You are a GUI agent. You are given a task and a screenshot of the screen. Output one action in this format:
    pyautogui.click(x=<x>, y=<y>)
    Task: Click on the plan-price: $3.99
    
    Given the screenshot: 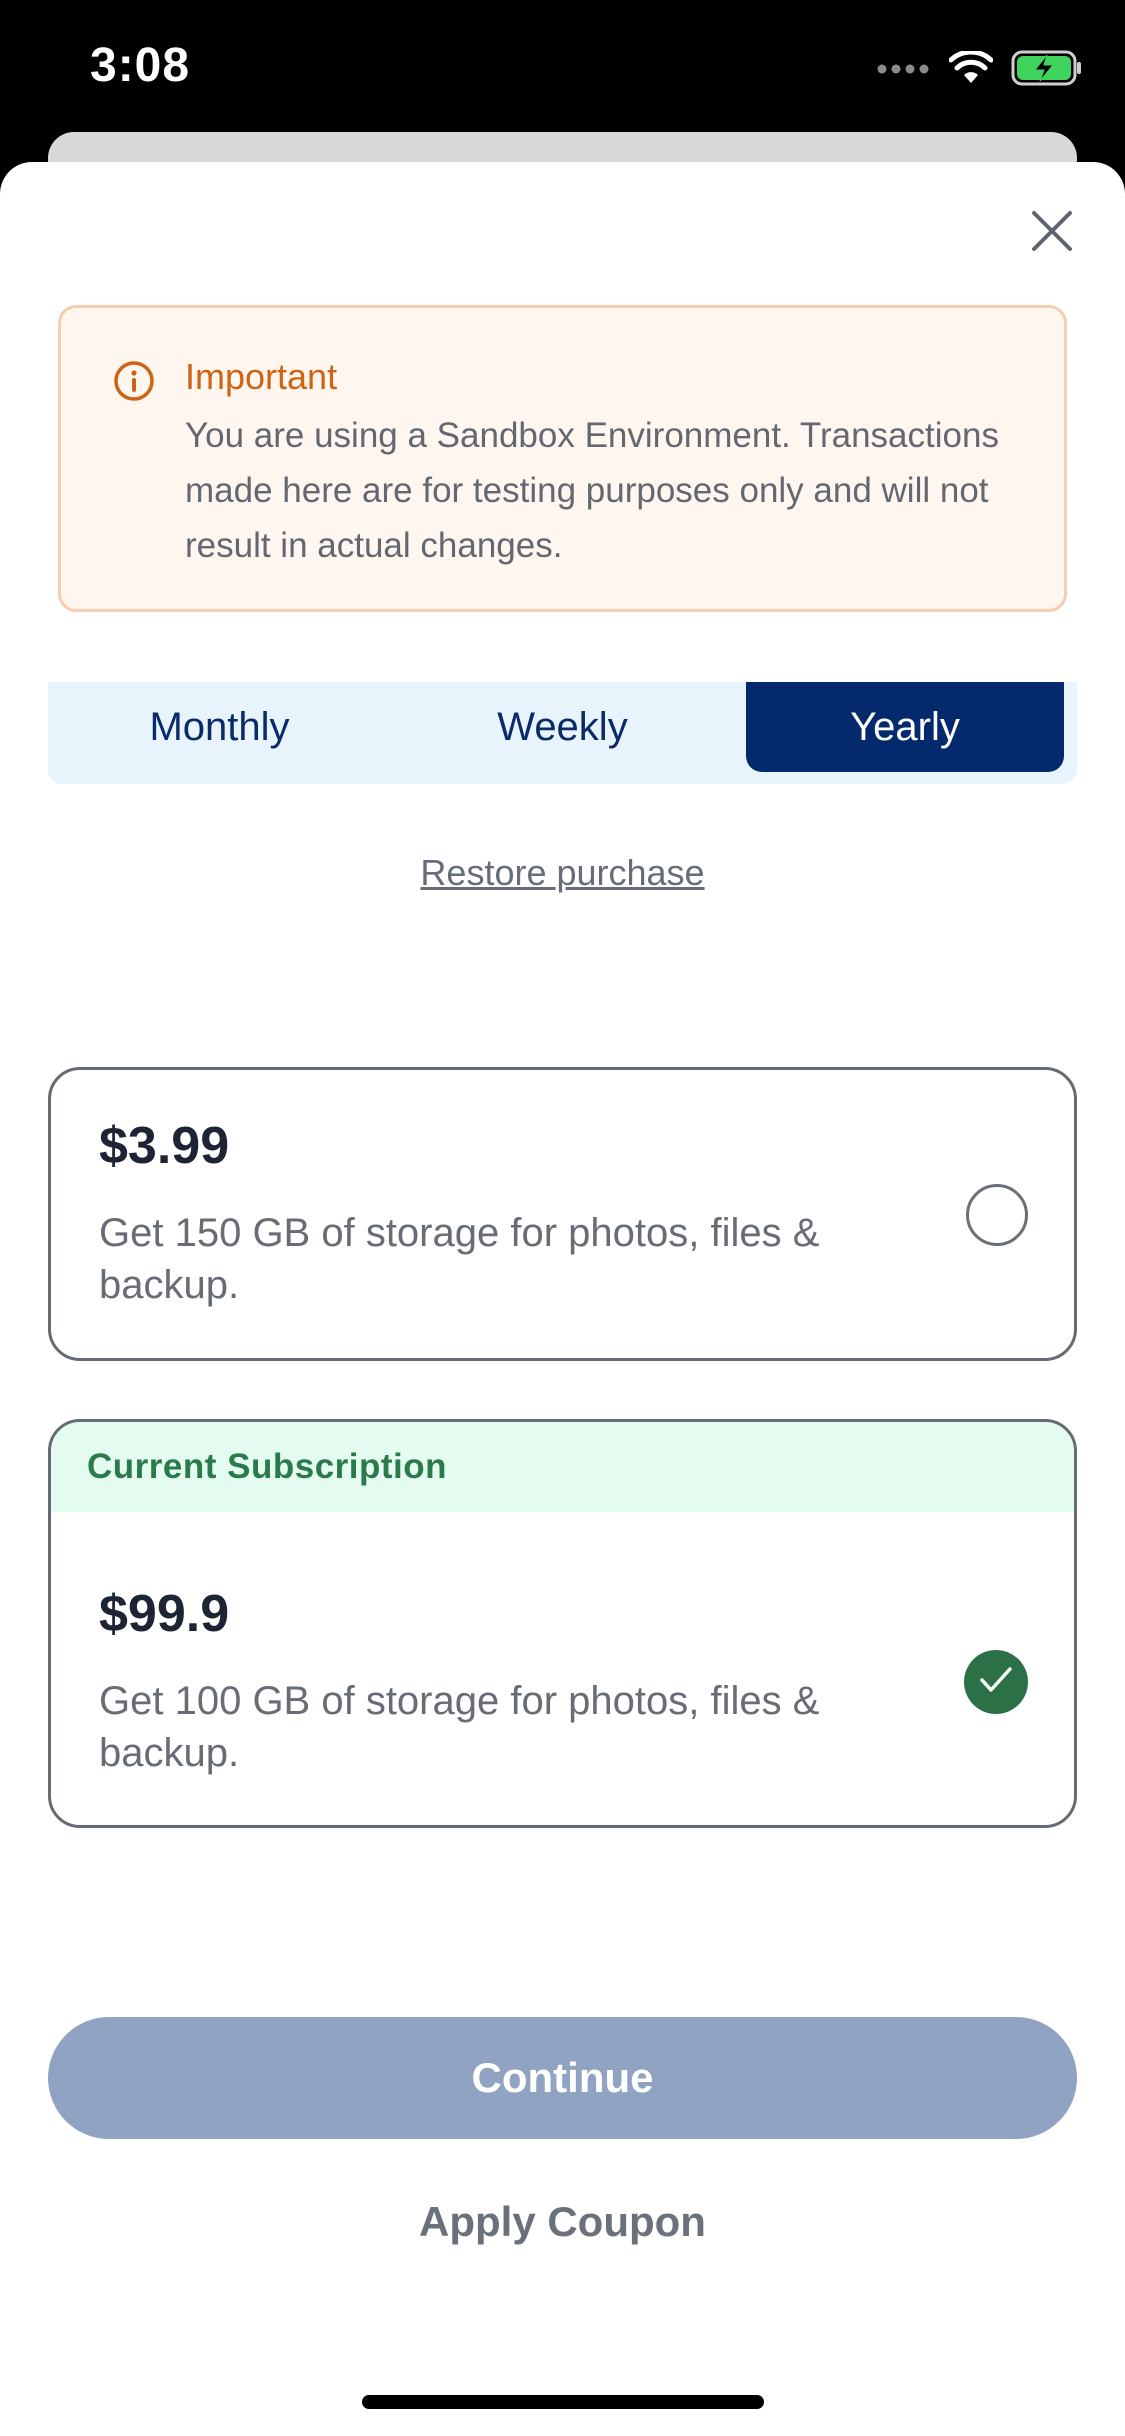 What is the action you would take?
    pyautogui.click(x=164, y=1146)
    